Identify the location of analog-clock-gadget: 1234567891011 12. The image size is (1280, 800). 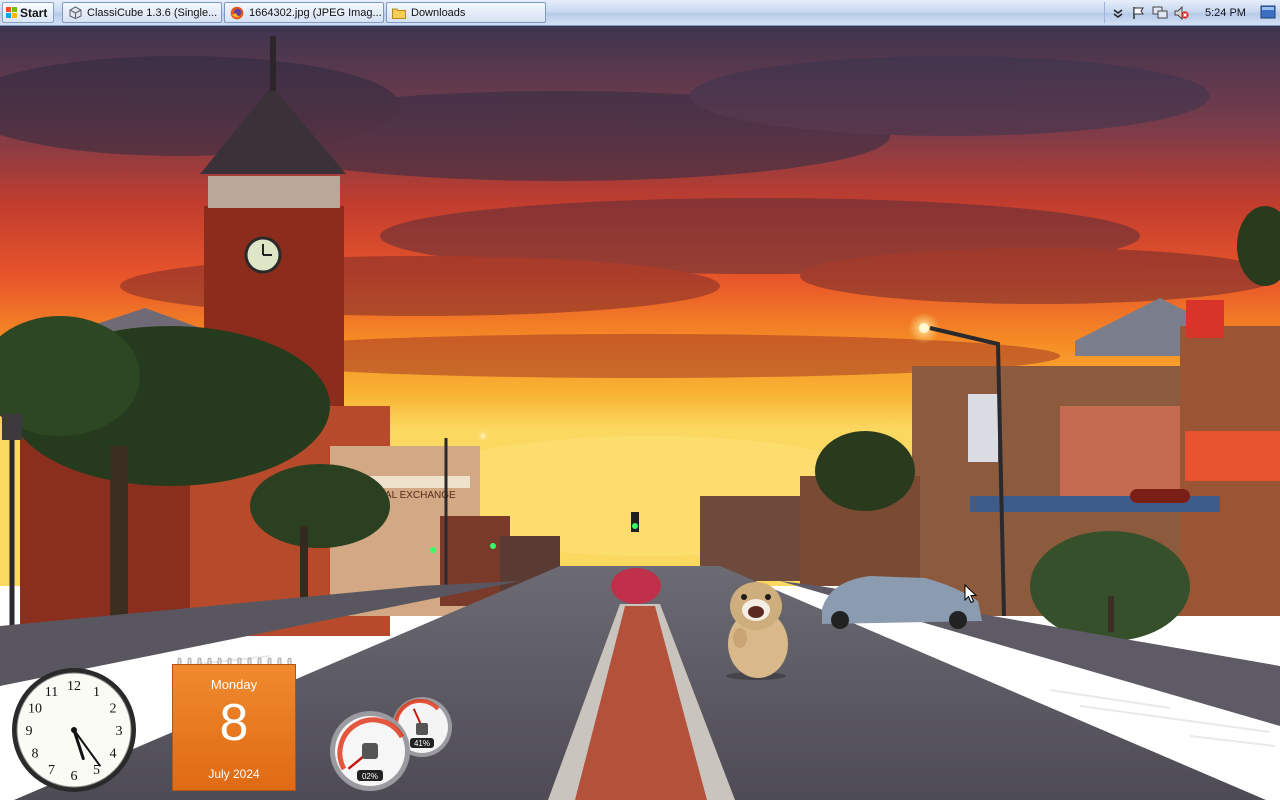
(74, 730).